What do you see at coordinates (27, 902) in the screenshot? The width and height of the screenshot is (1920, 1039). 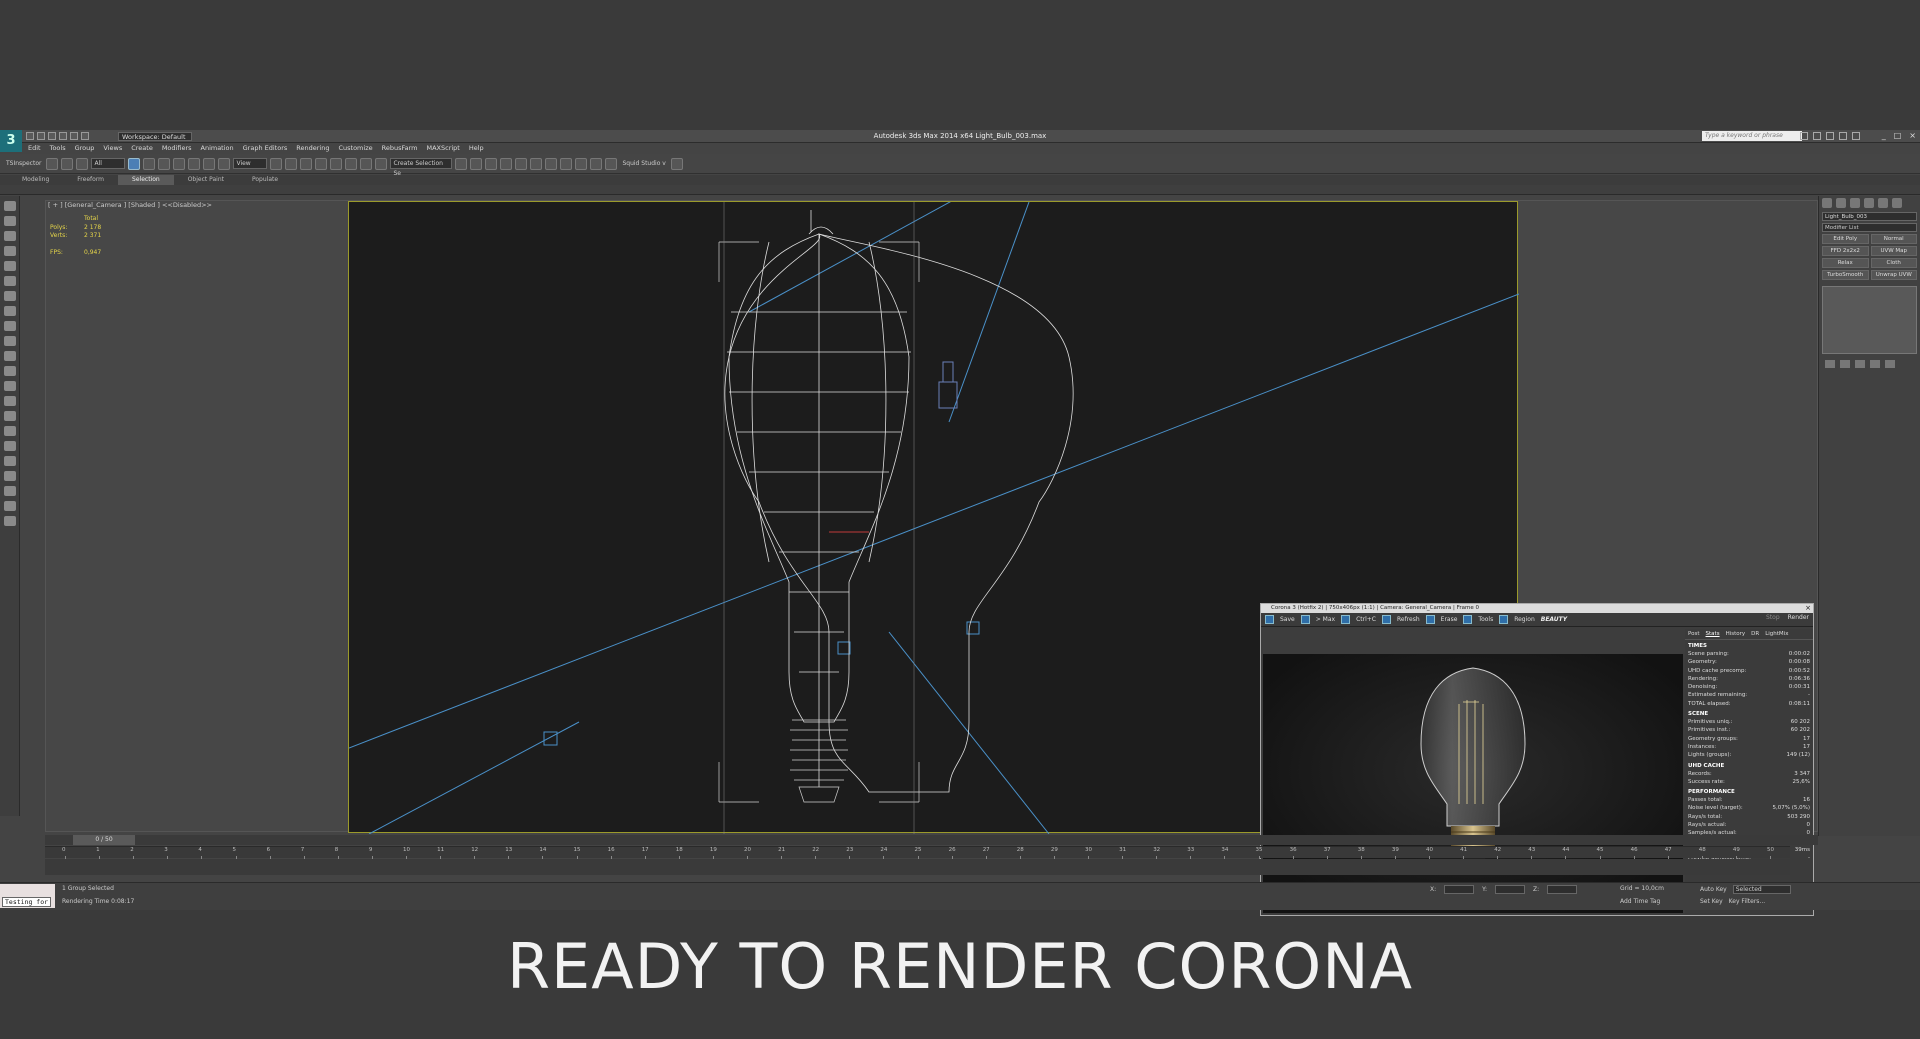 I see `maxscript-input: Testing for` at bounding box center [27, 902].